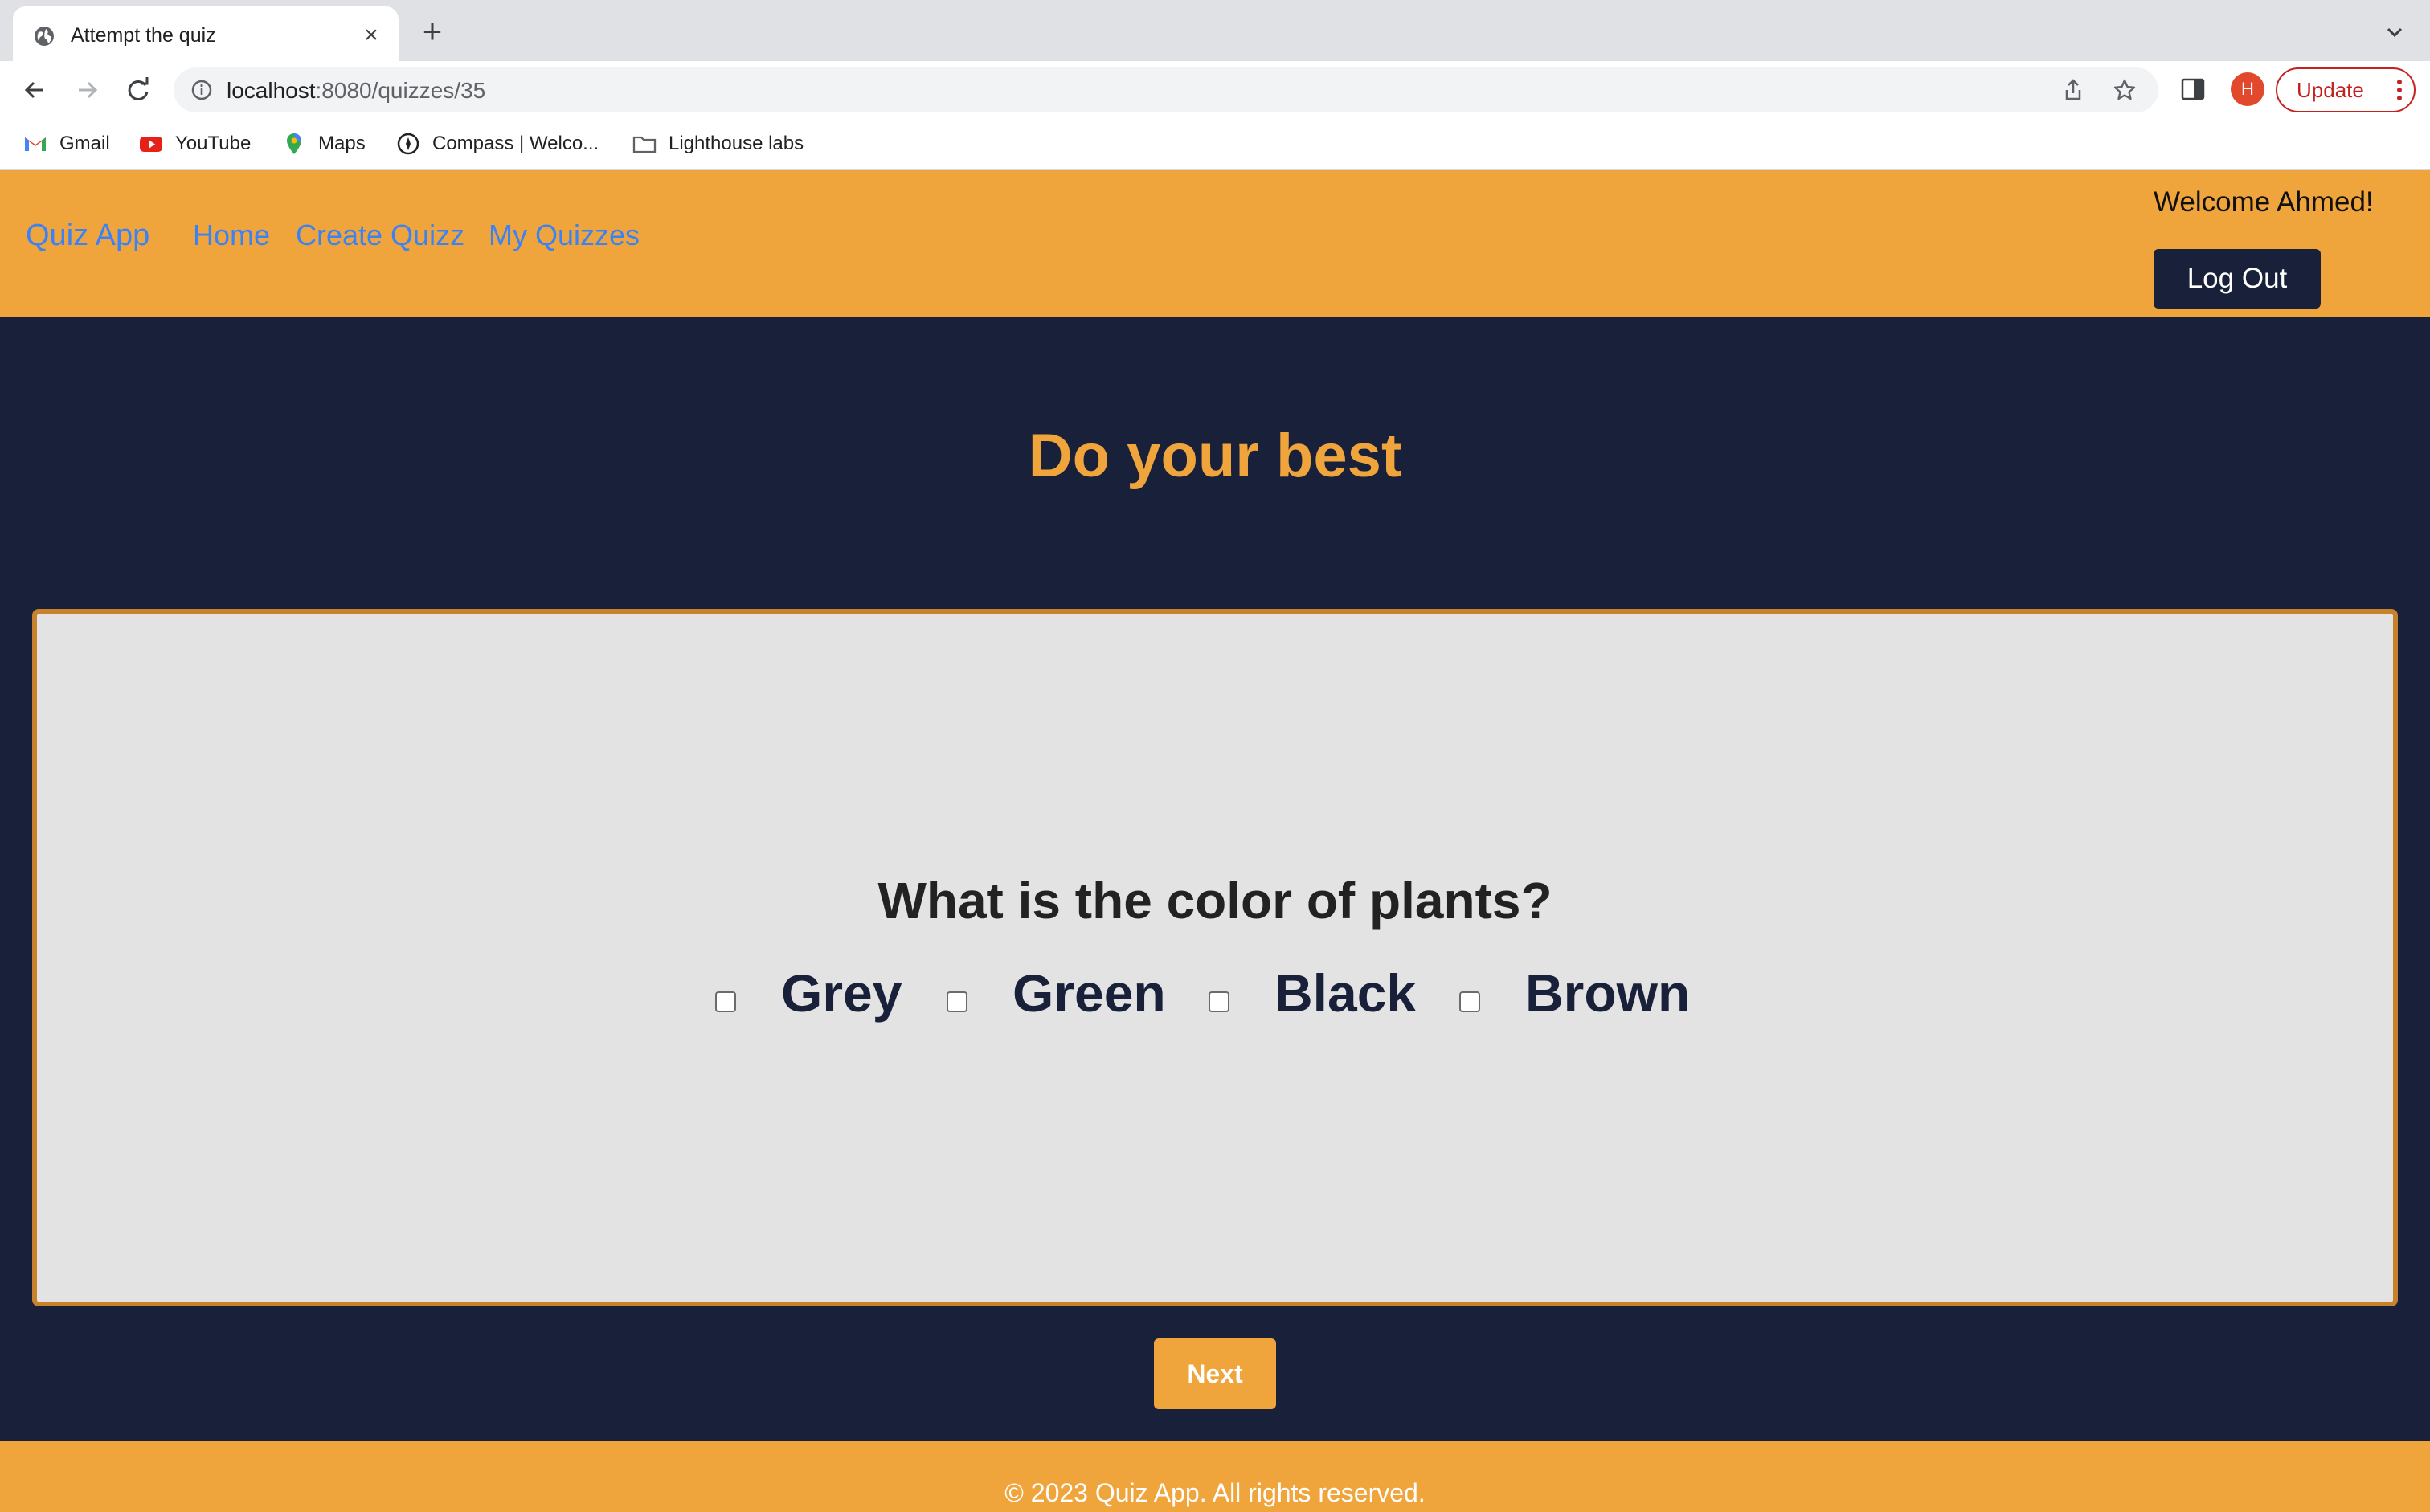 This screenshot has width=2430, height=1512. What do you see at coordinates (2400, 90) in the screenshot?
I see `more-vert-icon` at bounding box center [2400, 90].